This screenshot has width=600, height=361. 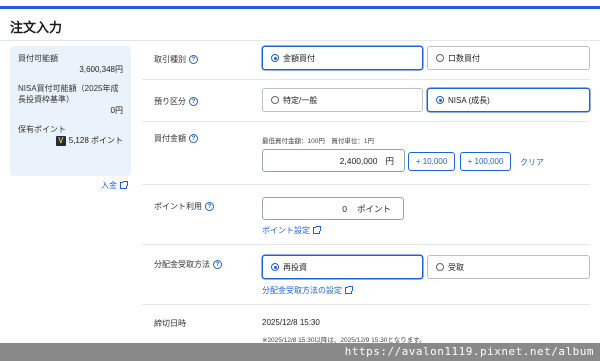 I want to click on deadline-label-group: 締切日時, so click(x=170, y=323).